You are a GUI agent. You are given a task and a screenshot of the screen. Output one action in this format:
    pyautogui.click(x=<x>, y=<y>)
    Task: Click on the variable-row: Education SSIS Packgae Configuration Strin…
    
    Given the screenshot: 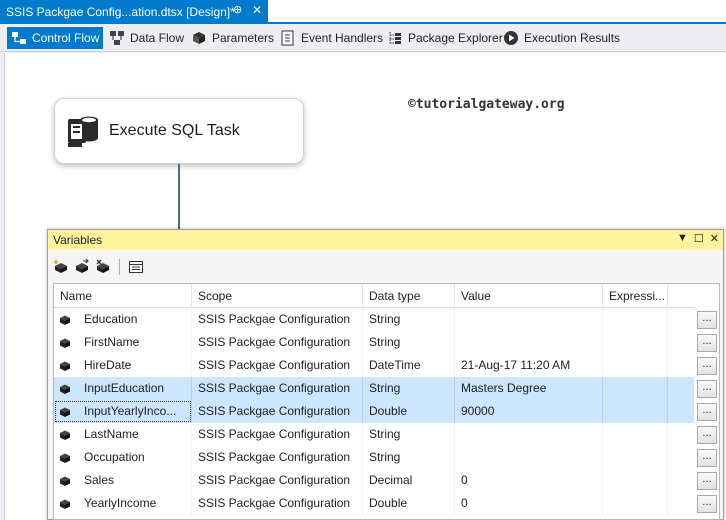 What is the action you would take?
    pyautogui.click(x=374, y=319)
    